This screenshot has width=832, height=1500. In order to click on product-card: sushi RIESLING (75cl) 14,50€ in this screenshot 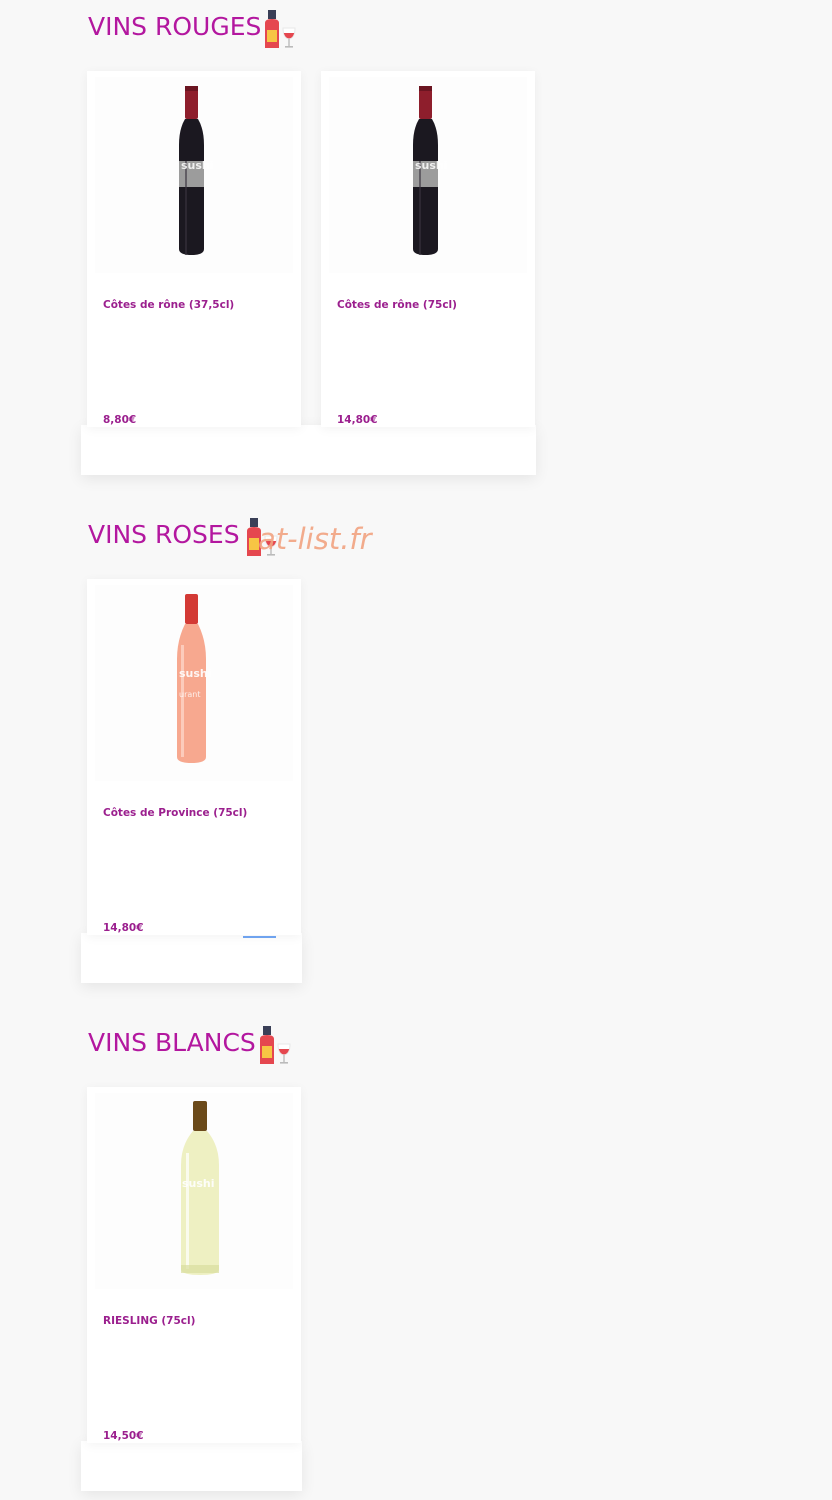, I will do `click(194, 1265)`.